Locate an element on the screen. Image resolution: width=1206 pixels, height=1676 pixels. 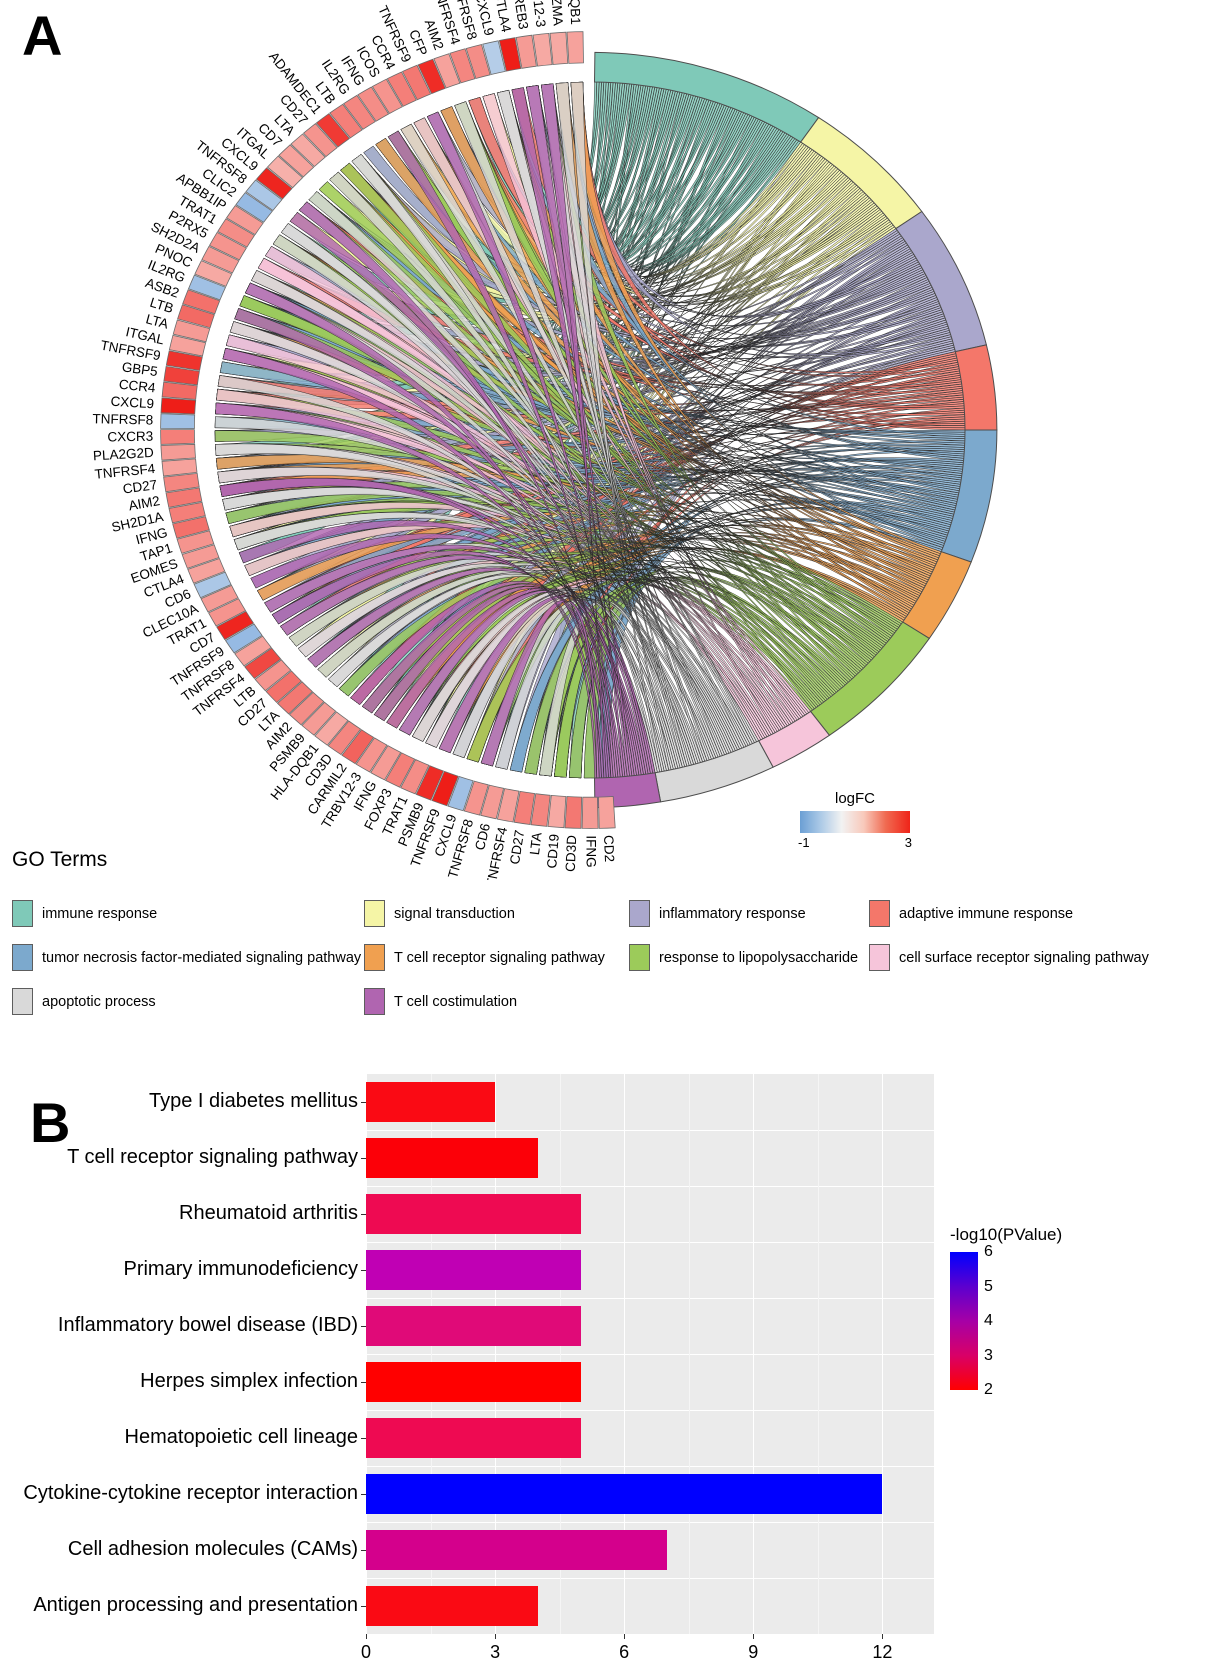
gene-label: PLA2G2D is located at coordinates (124, 454).